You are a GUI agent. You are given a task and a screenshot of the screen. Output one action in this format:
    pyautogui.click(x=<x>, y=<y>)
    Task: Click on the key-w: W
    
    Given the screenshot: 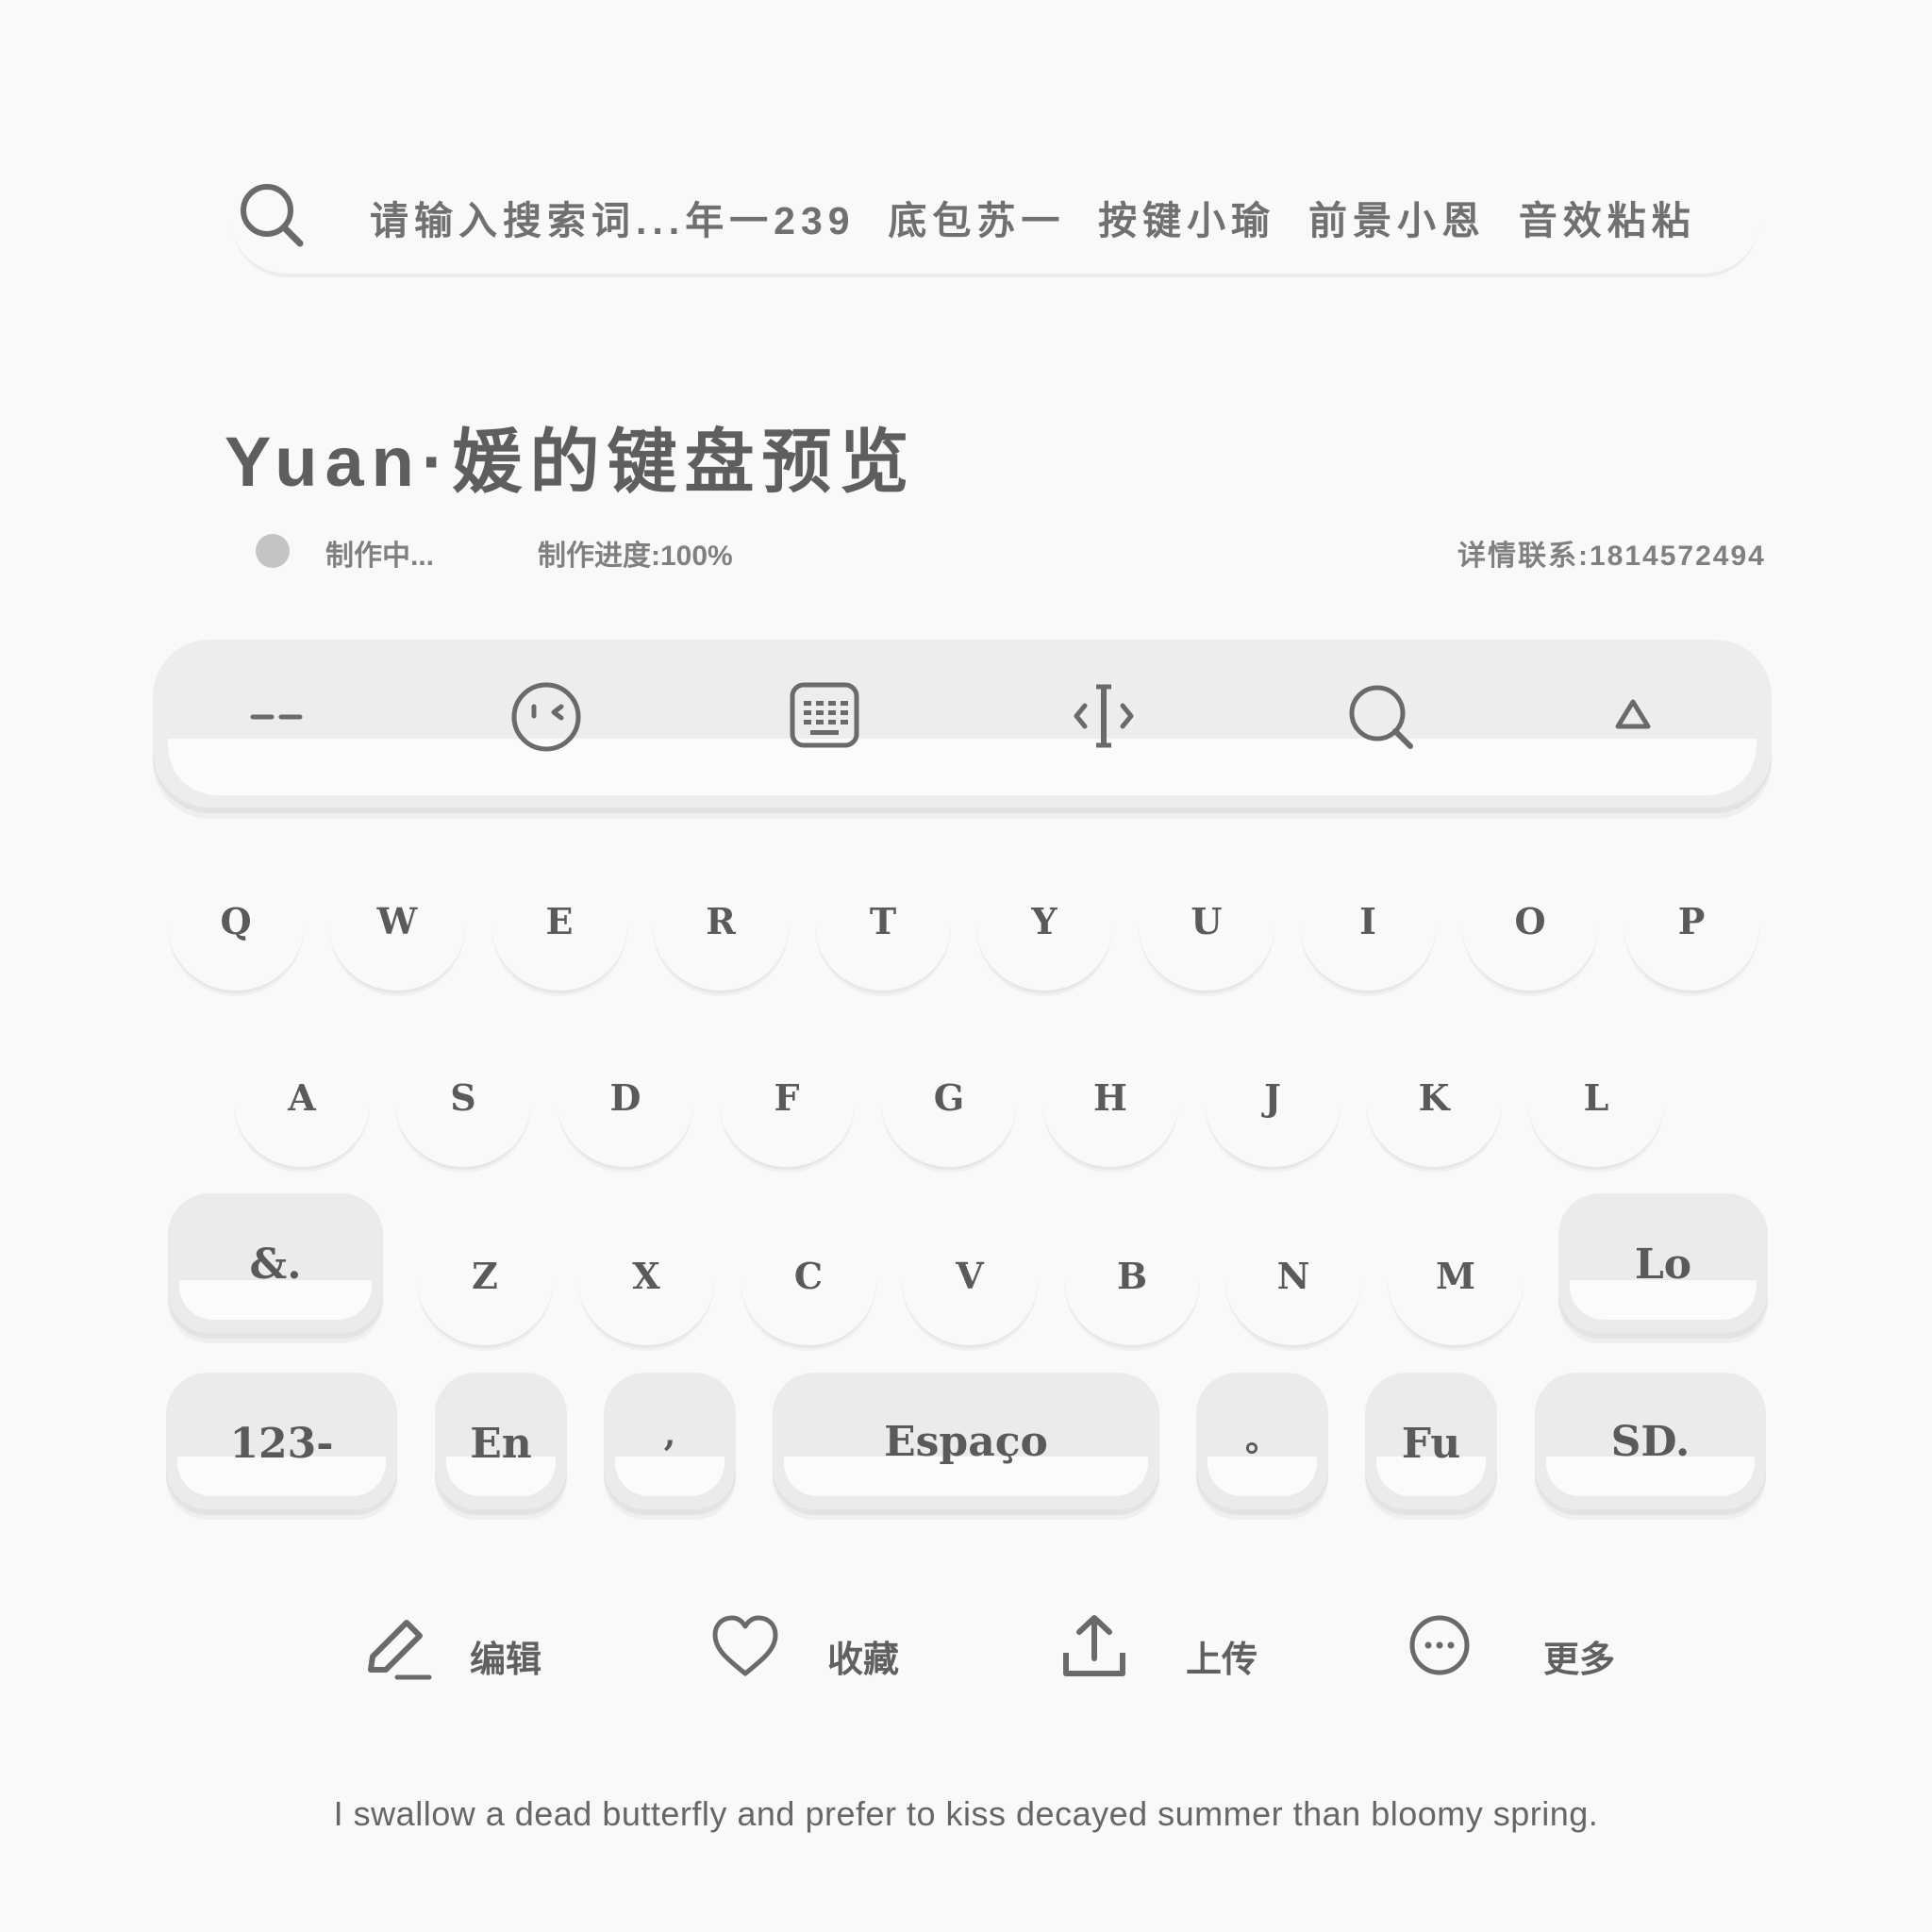 What is the action you would take?
    pyautogui.click(x=397, y=940)
    